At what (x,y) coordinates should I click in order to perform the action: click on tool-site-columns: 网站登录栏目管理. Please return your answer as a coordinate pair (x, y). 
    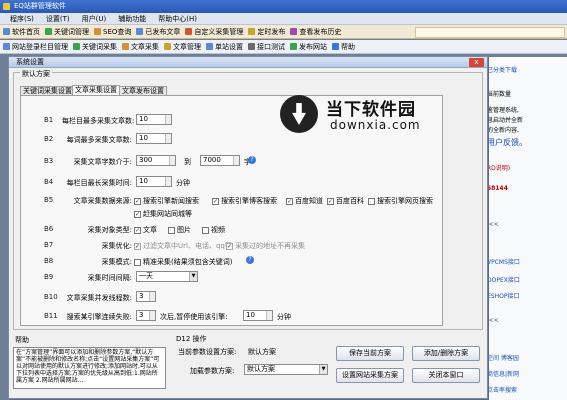
    Looking at the image, I should click on (35, 47).